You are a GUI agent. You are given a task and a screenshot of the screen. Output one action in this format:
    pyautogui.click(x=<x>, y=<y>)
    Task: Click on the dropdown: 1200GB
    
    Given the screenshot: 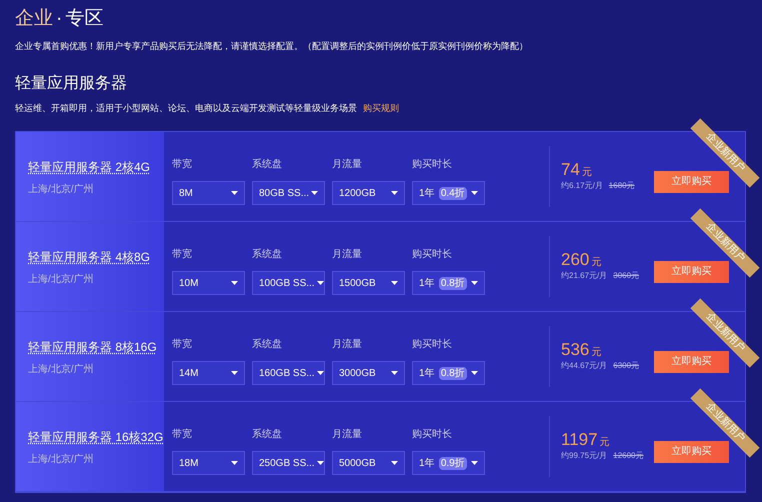 What is the action you would take?
    pyautogui.click(x=368, y=193)
    